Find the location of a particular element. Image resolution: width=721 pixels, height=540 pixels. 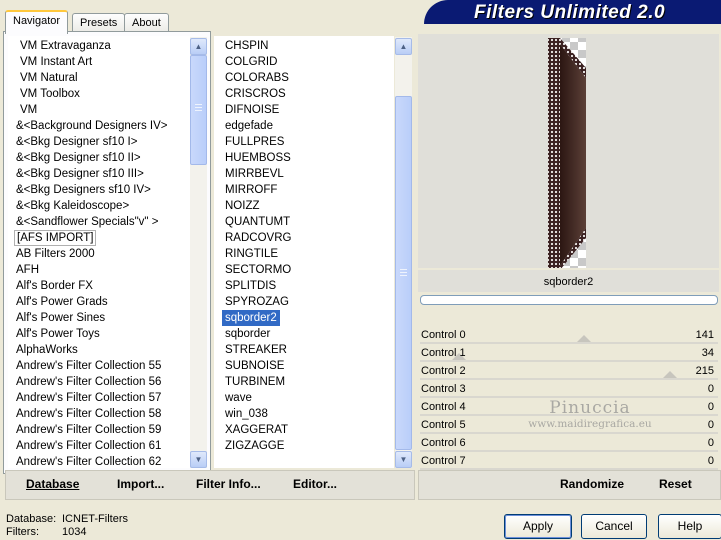

filter-item: MIRROFF is located at coordinates (251, 190).